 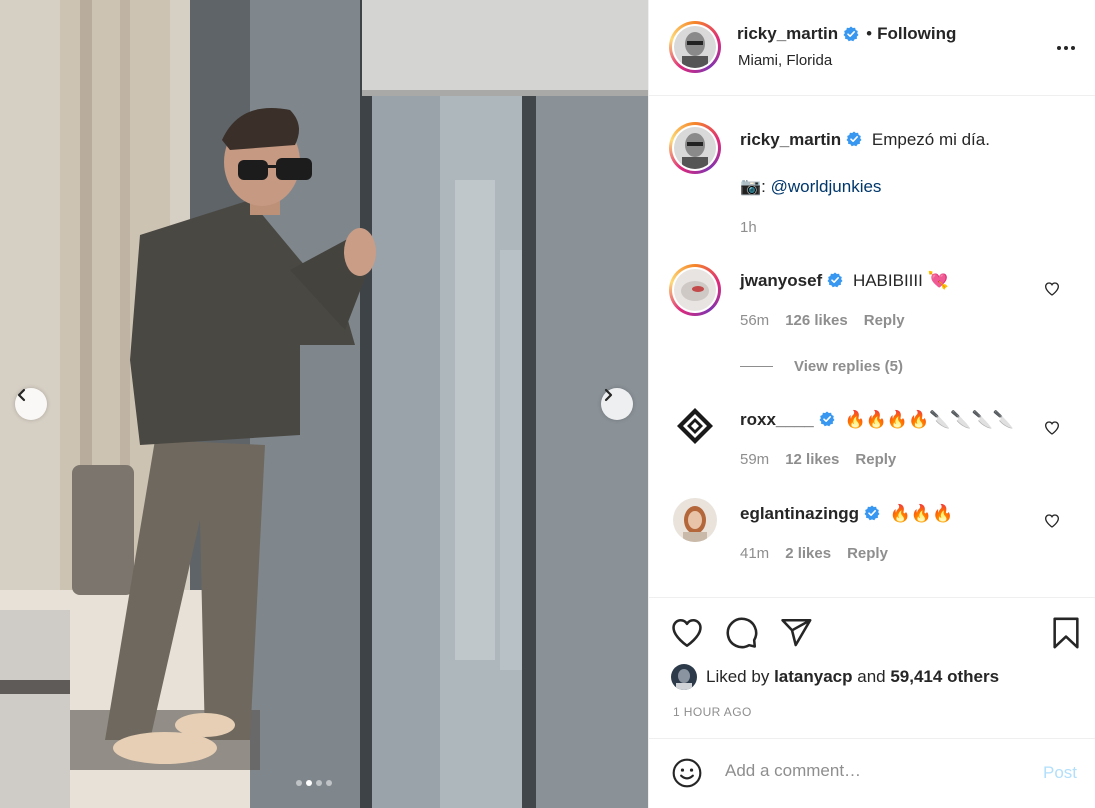 What do you see at coordinates (608, 395) in the screenshot?
I see `chevron-right-icon` at bounding box center [608, 395].